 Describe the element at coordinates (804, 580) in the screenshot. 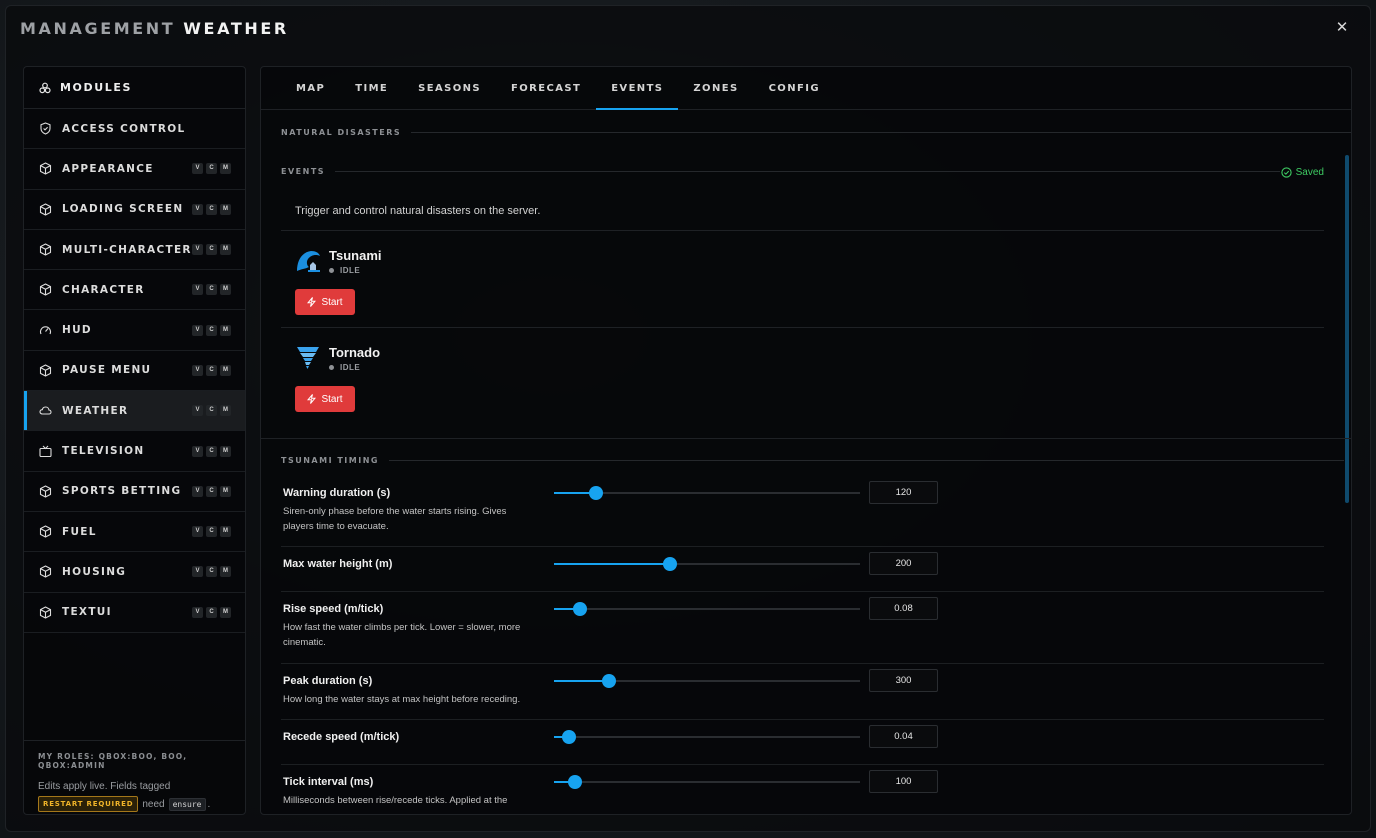

I see `timing-row: Max water height (m) 200` at that location.